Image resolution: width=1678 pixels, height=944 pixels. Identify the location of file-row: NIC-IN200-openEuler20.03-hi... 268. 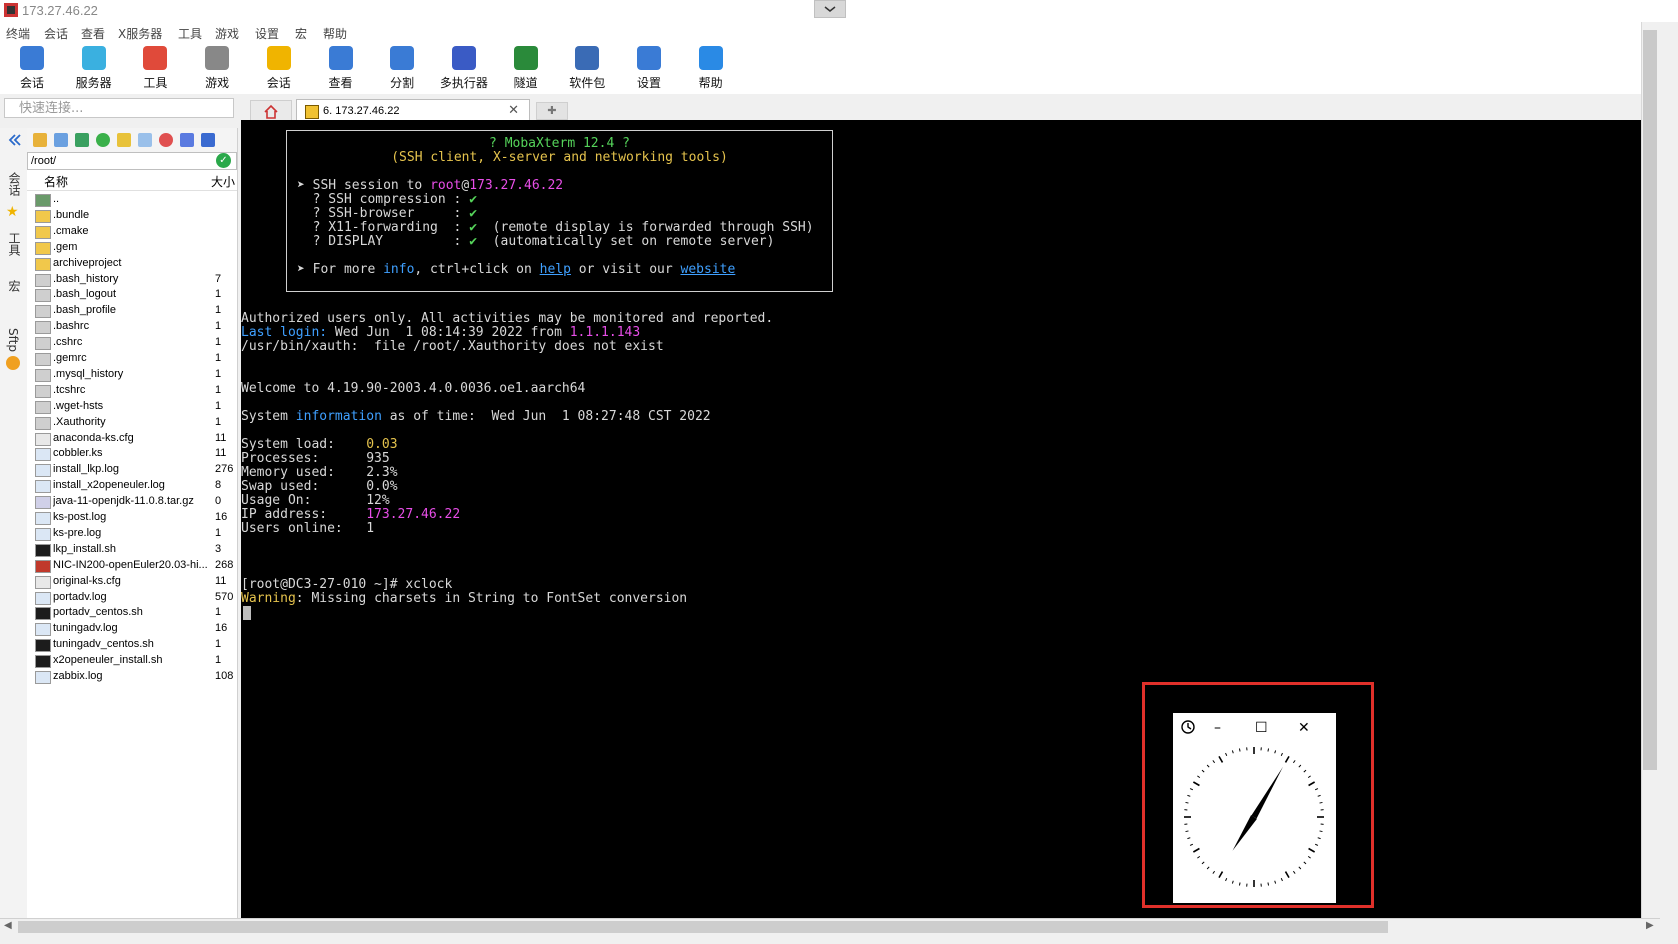
(132, 566).